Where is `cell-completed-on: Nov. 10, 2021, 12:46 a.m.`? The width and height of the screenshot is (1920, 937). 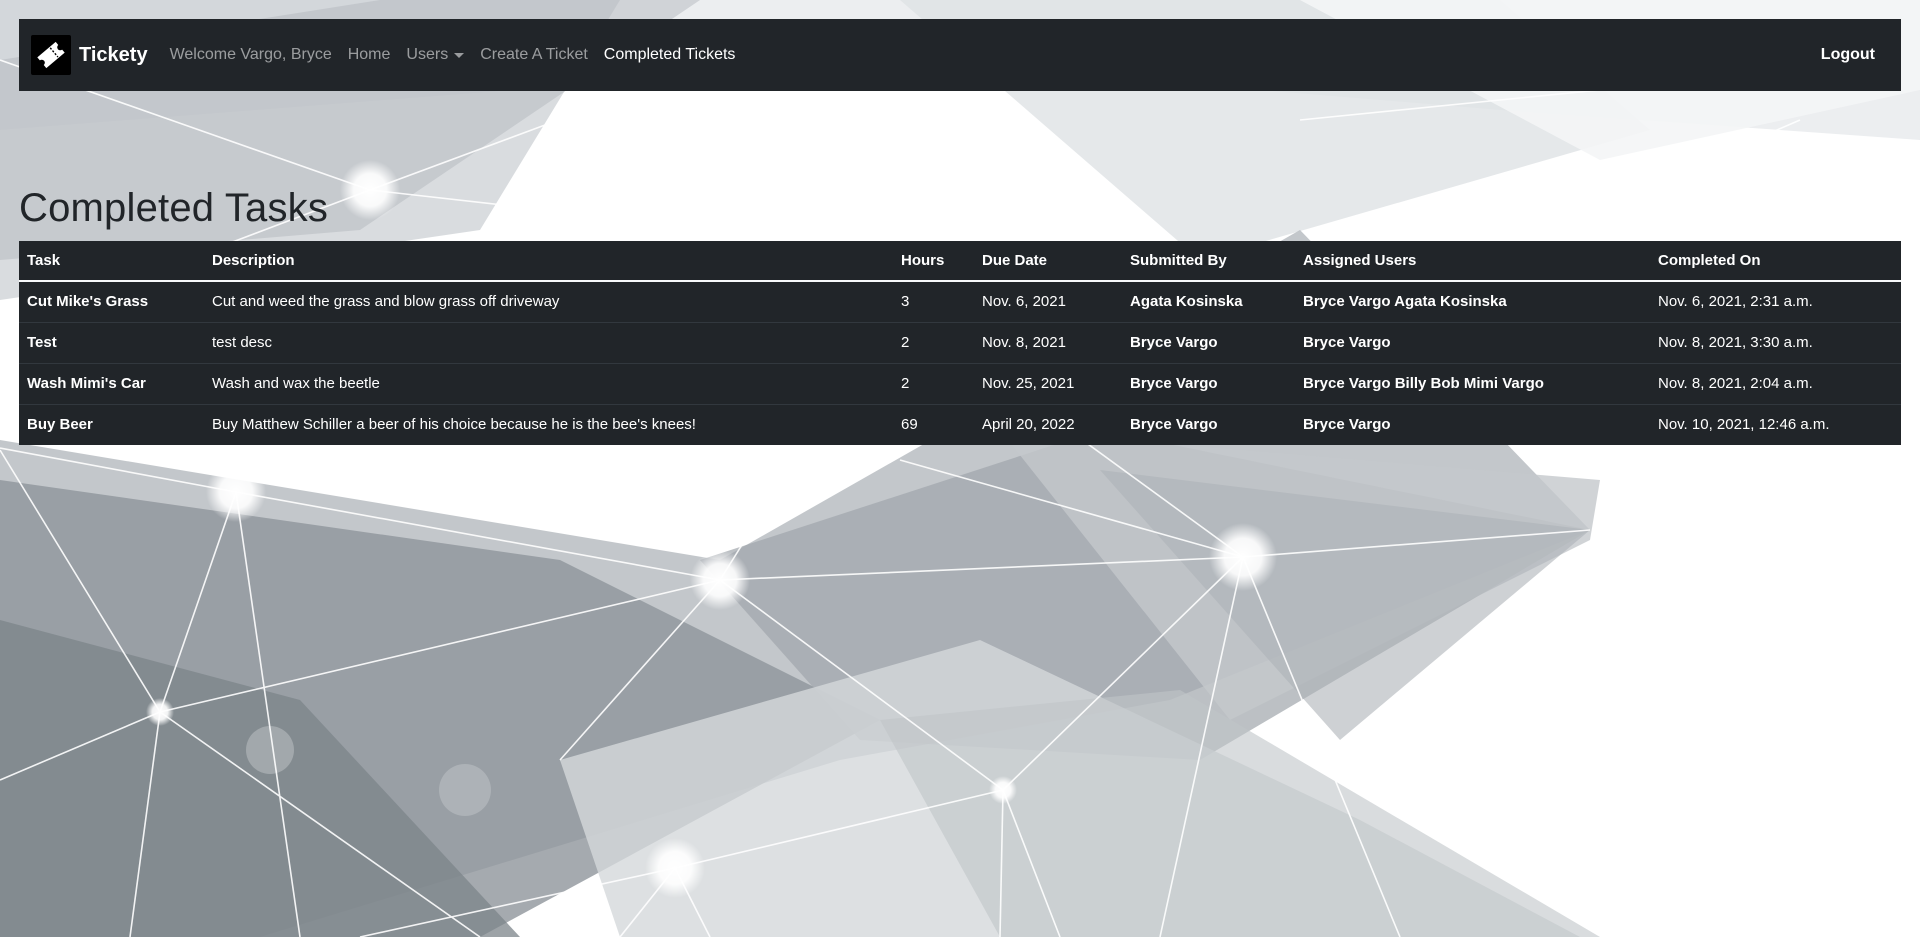
cell-completed-on: Nov. 10, 2021, 12:46 a.m. is located at coordinates (1744, 425).